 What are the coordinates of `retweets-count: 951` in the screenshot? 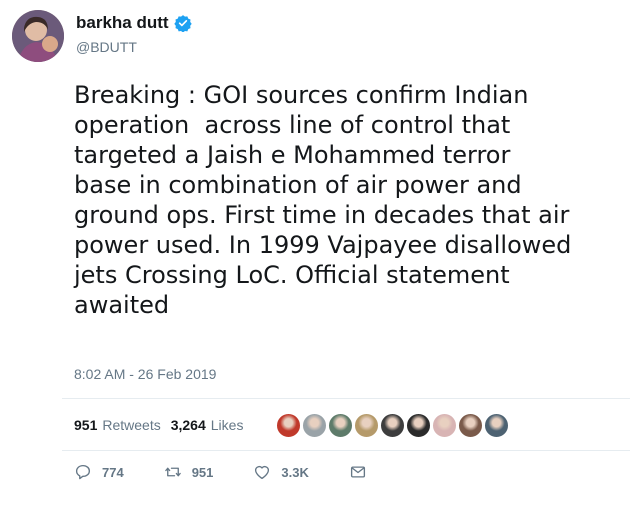 It's located at (85, 425).